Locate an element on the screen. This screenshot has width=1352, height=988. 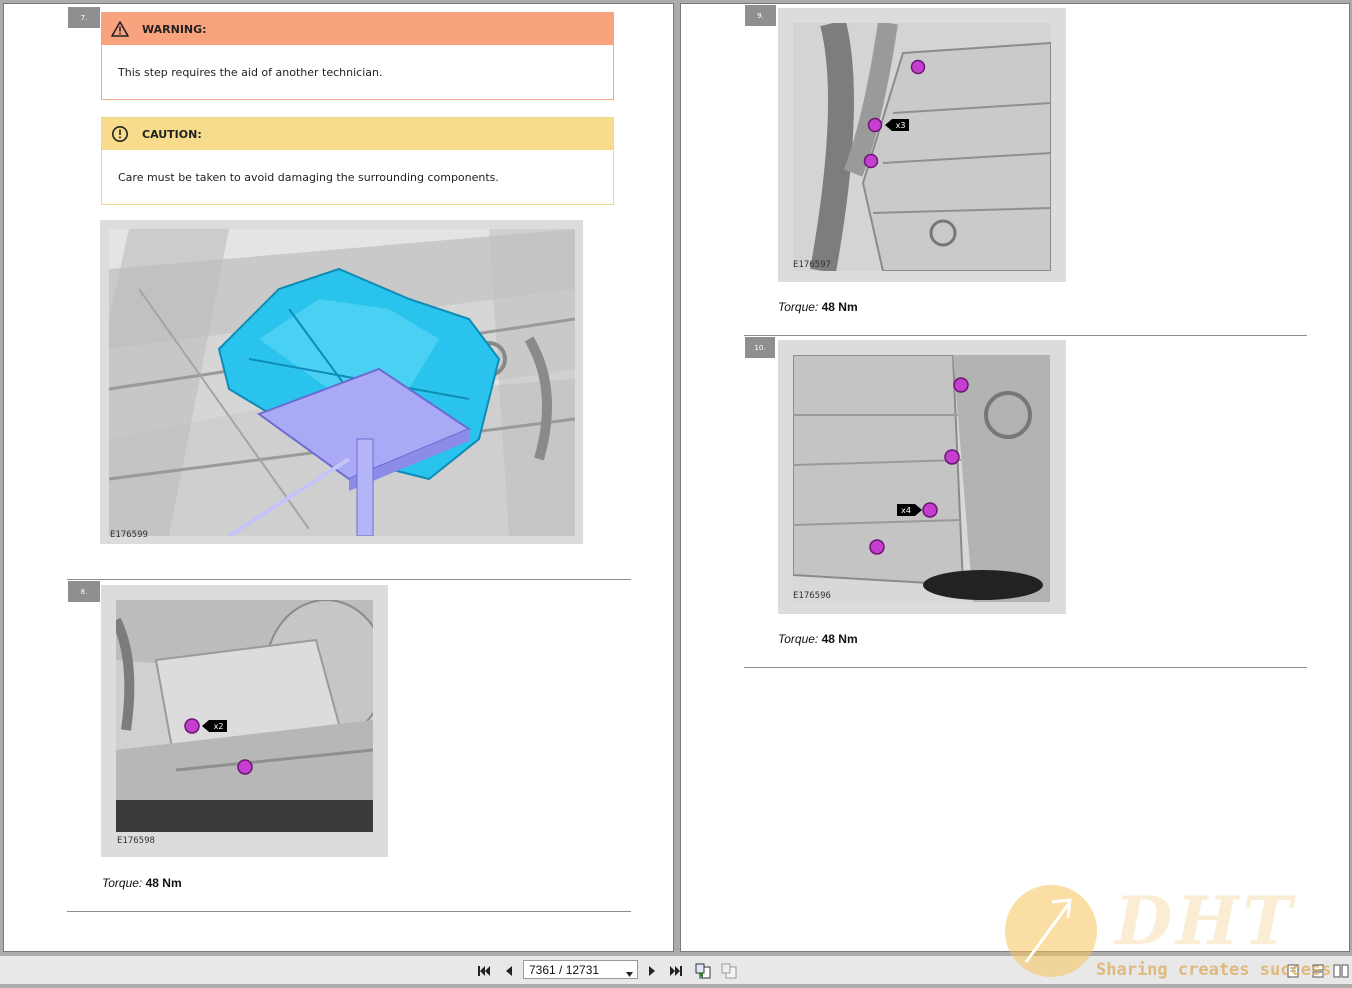
warning-title: WARNING: is located at coordinates (174, 29).